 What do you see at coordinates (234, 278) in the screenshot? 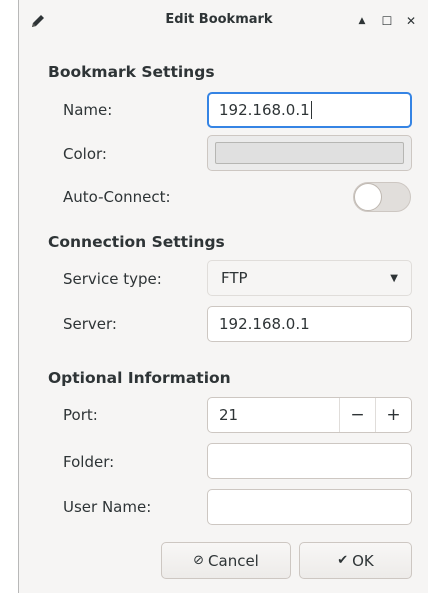
I see `service-type-value: FTP` at bounding box center [234, 278].